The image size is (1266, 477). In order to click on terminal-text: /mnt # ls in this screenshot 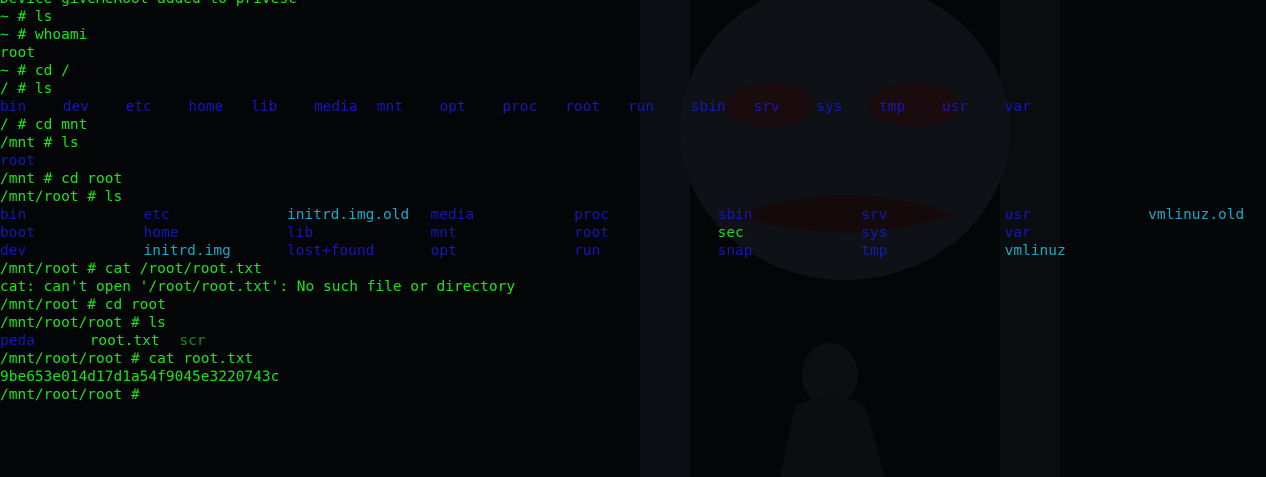, I will do `click(39, 143)`.